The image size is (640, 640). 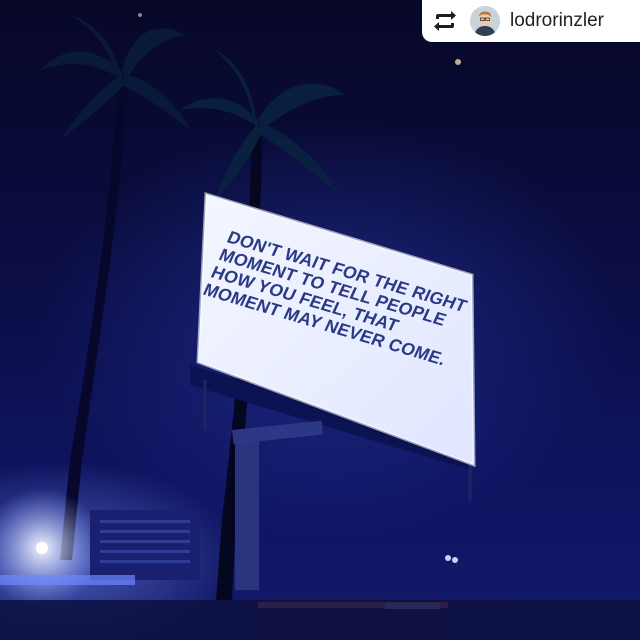 What do you see at coordinates (485, 21) in the screenshot?
I see `avatar` at bounding box center [485, 21].